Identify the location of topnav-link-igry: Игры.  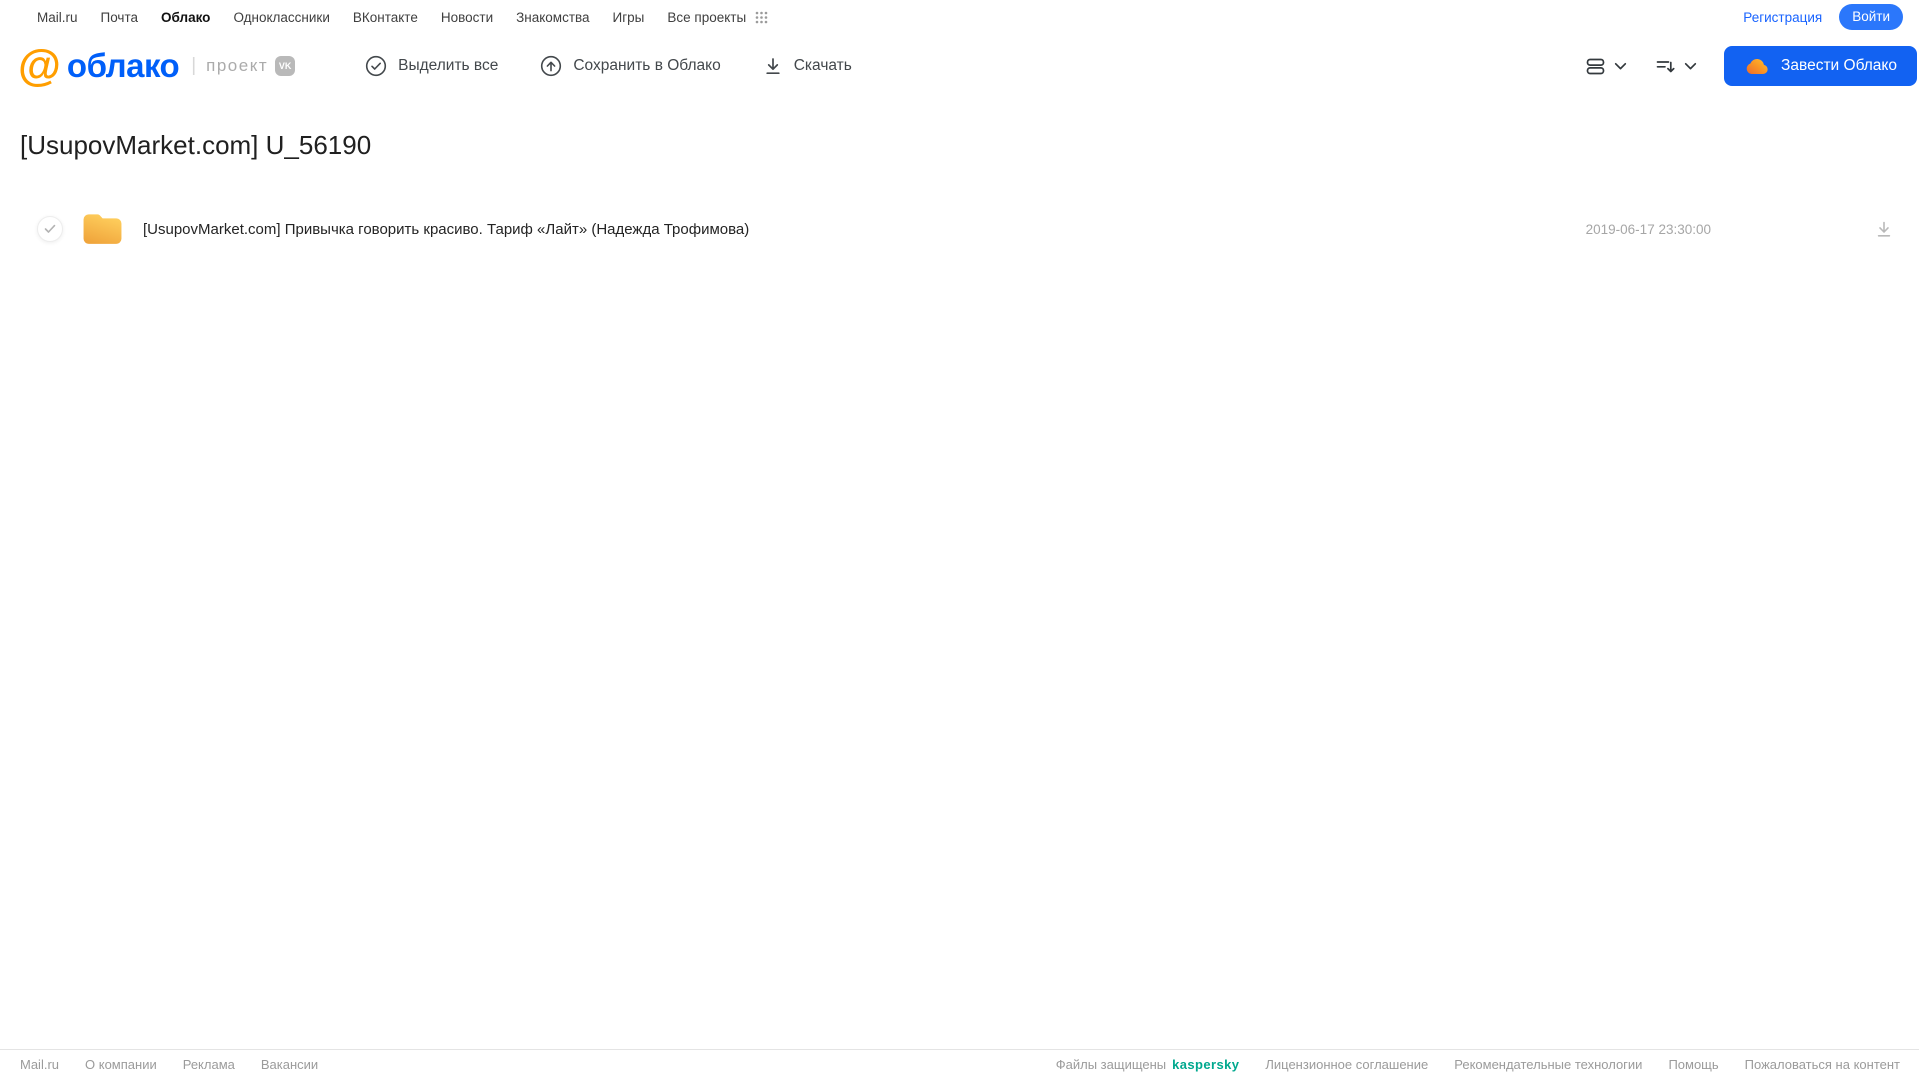
(629, 17).